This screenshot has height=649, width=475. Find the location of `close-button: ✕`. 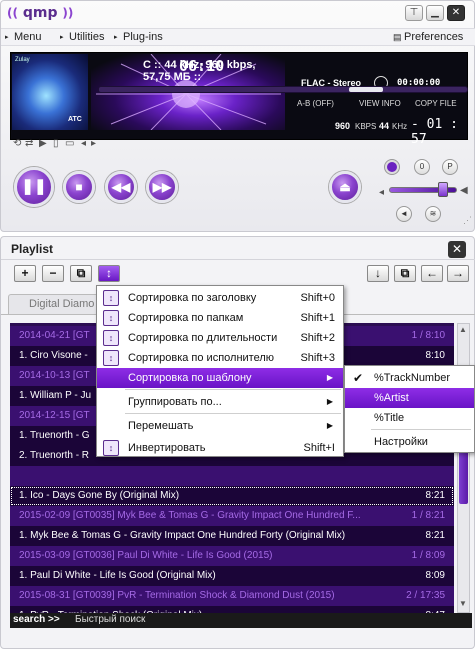

close-button: ✕ is located at coordinates (456, 13).